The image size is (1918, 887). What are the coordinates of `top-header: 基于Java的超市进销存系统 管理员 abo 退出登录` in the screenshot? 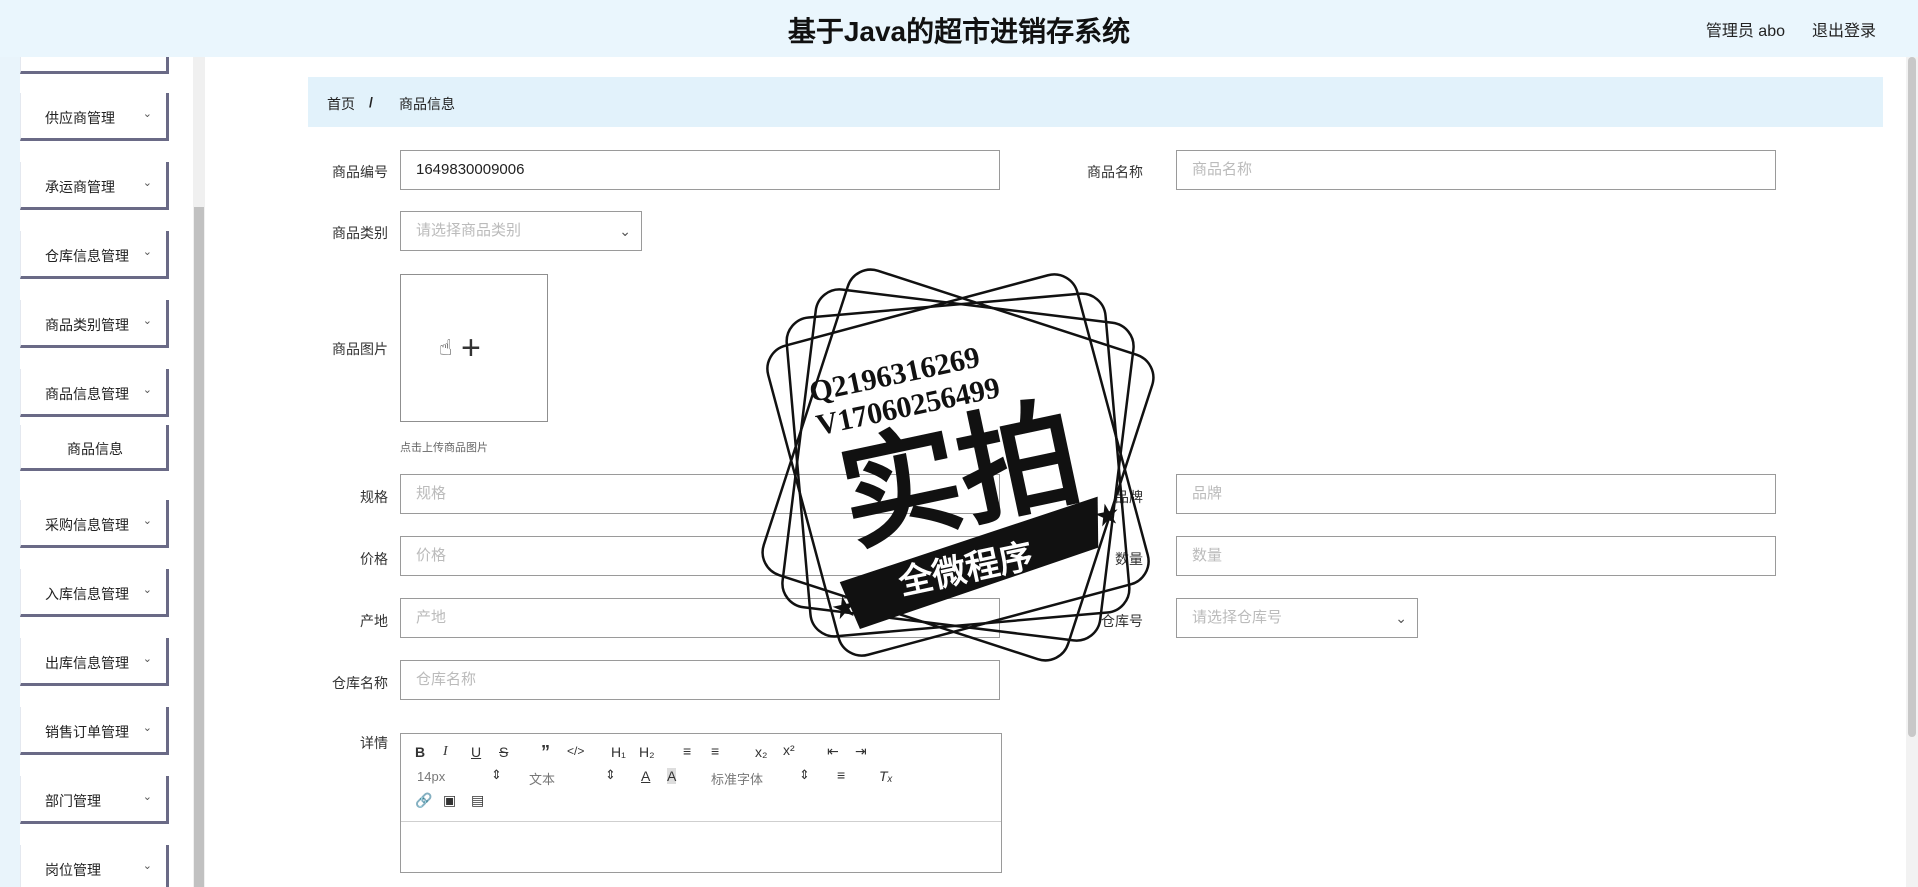 It's located at (959, 28).